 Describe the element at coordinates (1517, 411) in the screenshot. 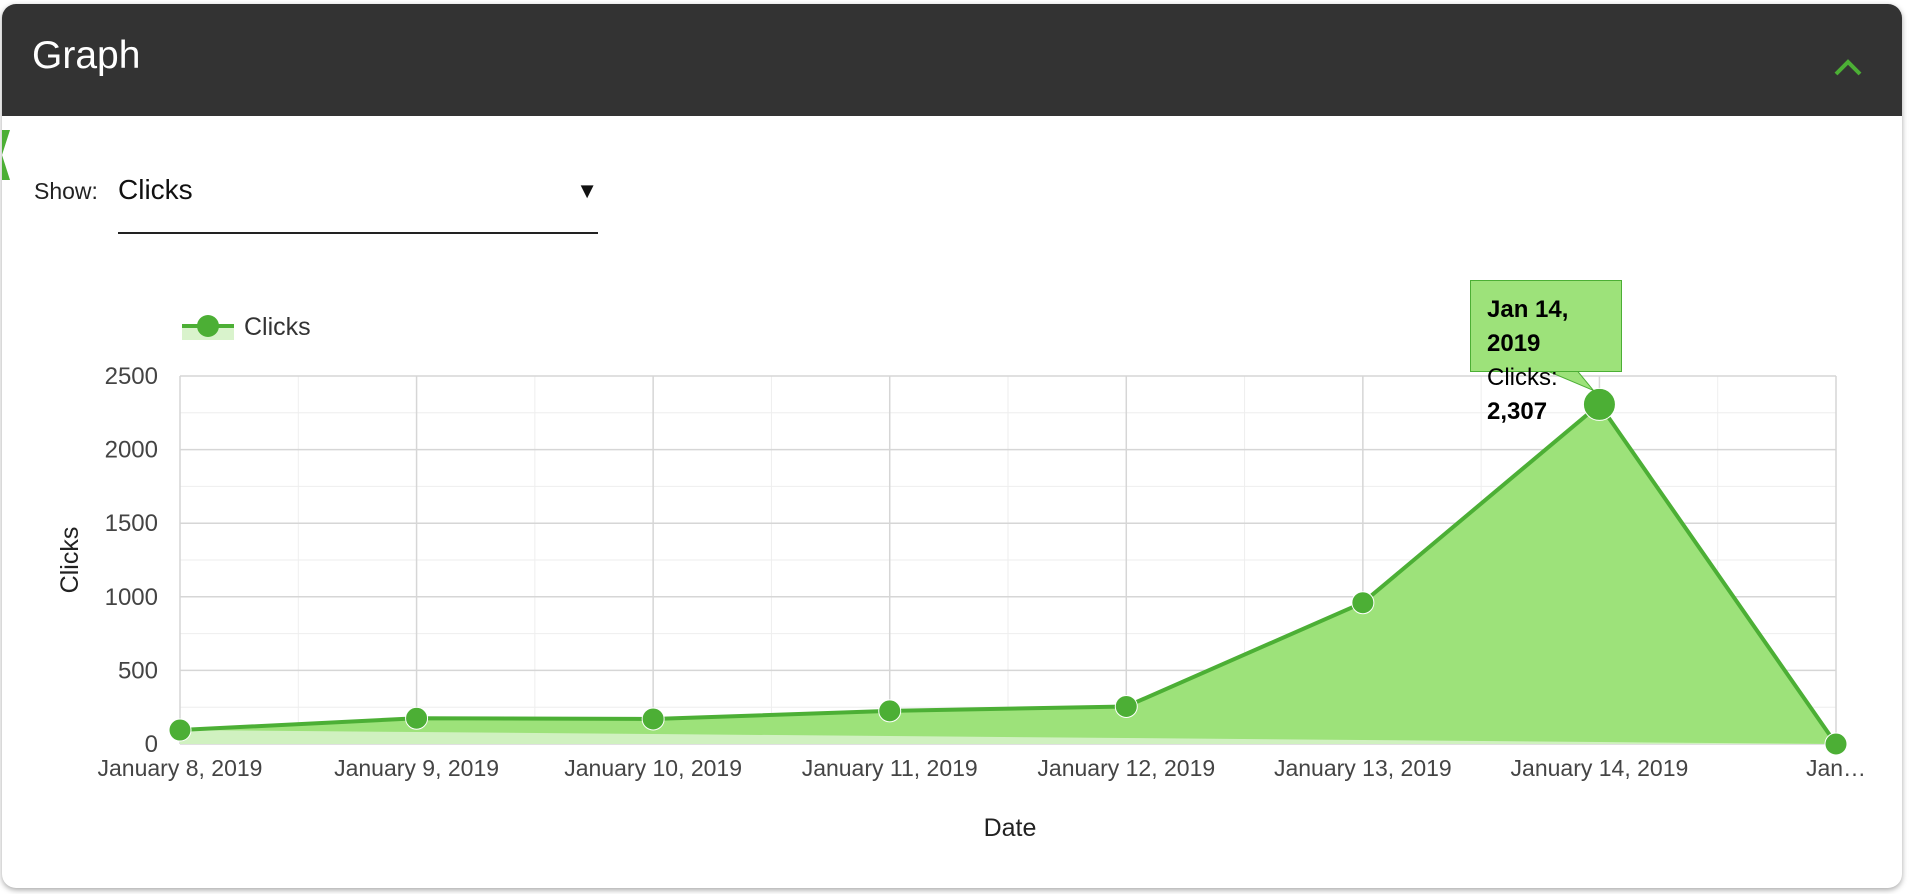

I see `tooltip-value: 2,307` at that location.